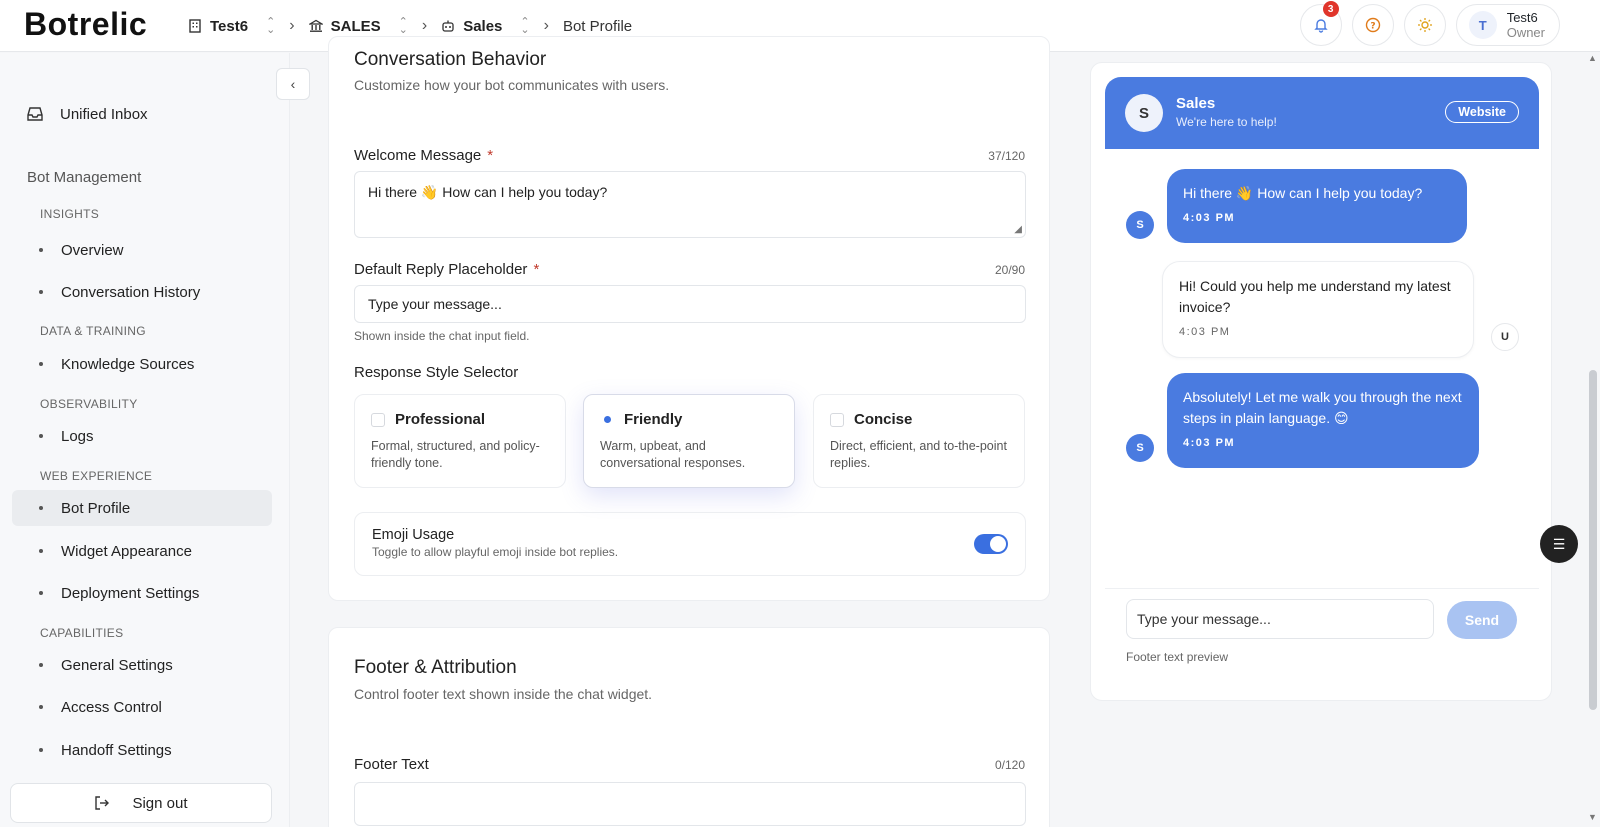 This screenshot has height=827, width=1600. I want to click on notification-badge: 3, so click(1330, 9).